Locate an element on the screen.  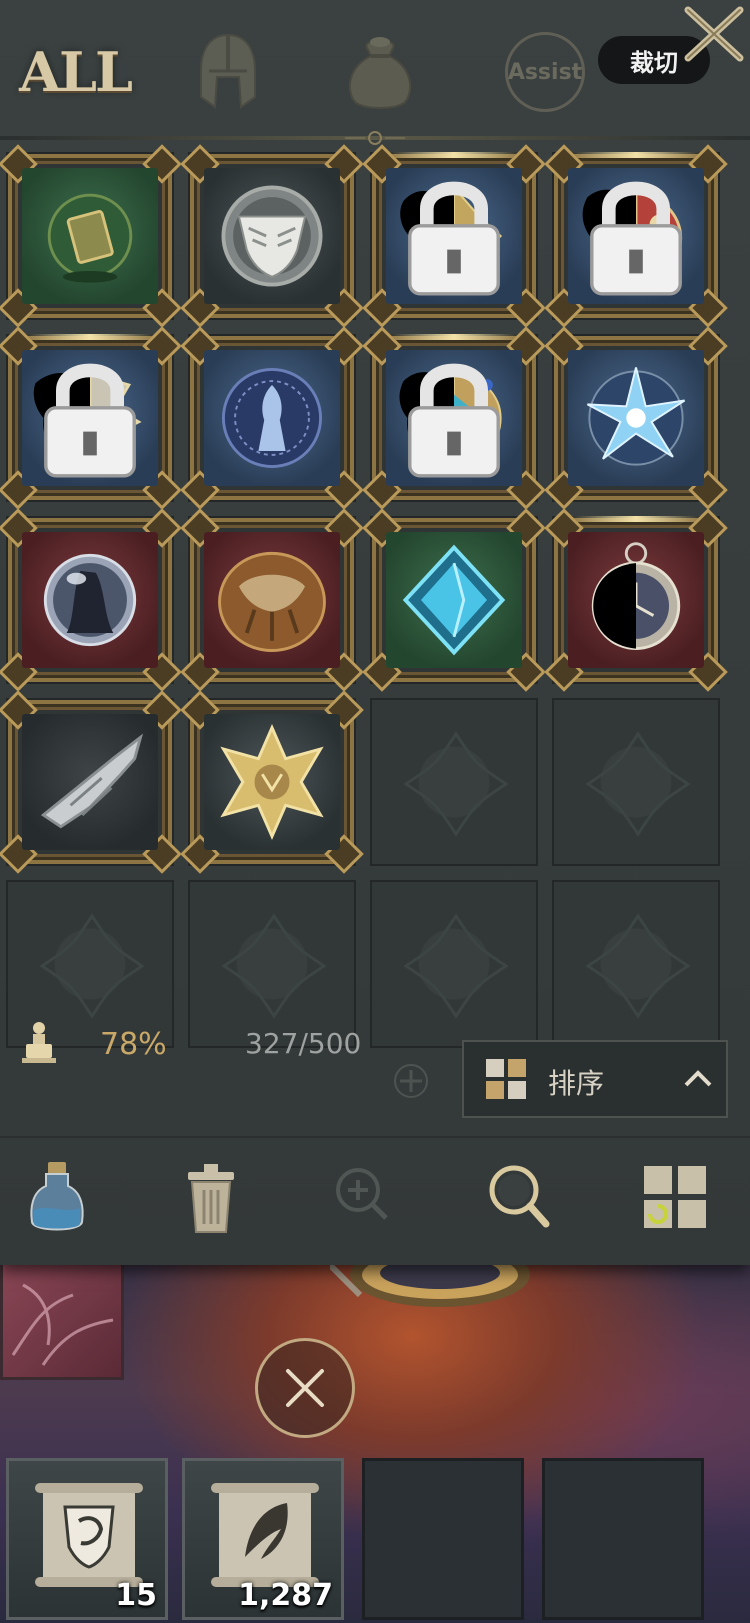
trash-can-icon is located at coordinates (211, 1198).